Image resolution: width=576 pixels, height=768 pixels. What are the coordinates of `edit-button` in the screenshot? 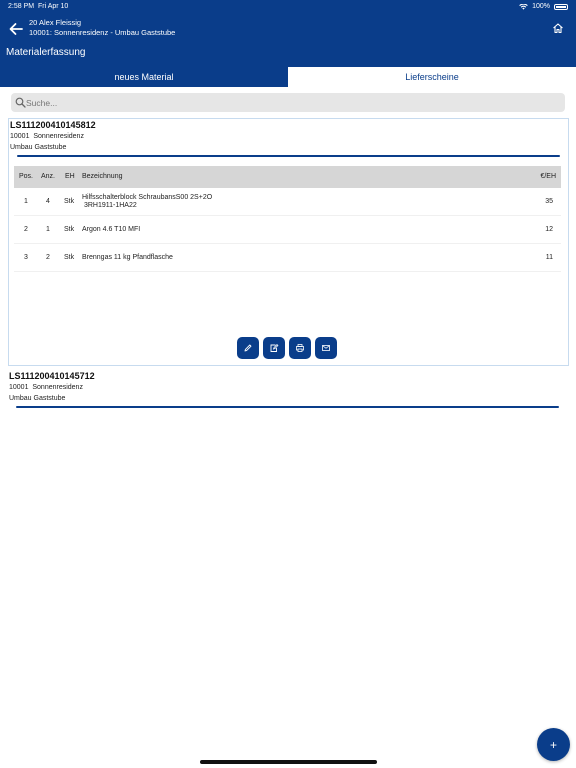 It's located at (248, 348).